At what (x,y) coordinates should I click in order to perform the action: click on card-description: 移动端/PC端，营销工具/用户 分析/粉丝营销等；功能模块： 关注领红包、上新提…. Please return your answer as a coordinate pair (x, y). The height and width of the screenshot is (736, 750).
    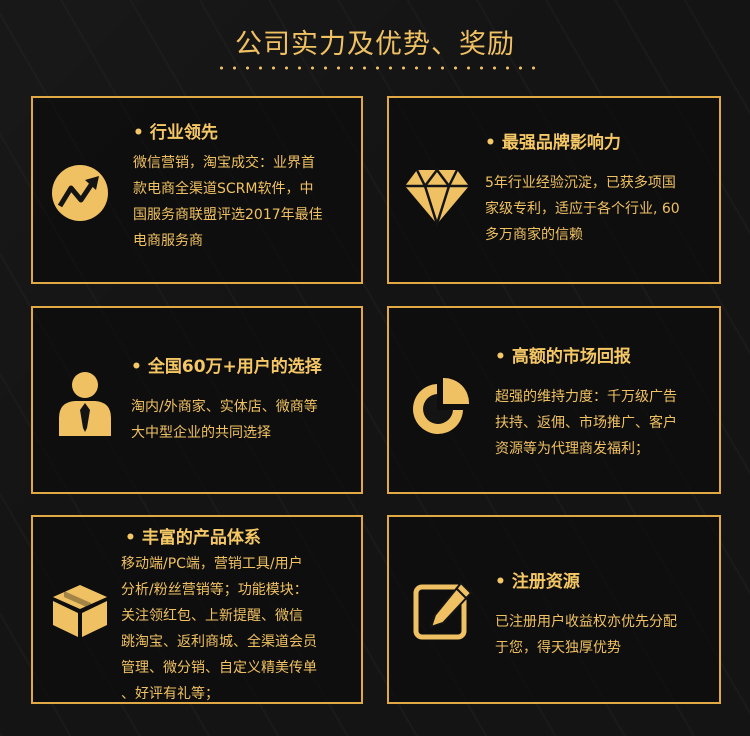
    Looking at the image, I should click on (219, 629).